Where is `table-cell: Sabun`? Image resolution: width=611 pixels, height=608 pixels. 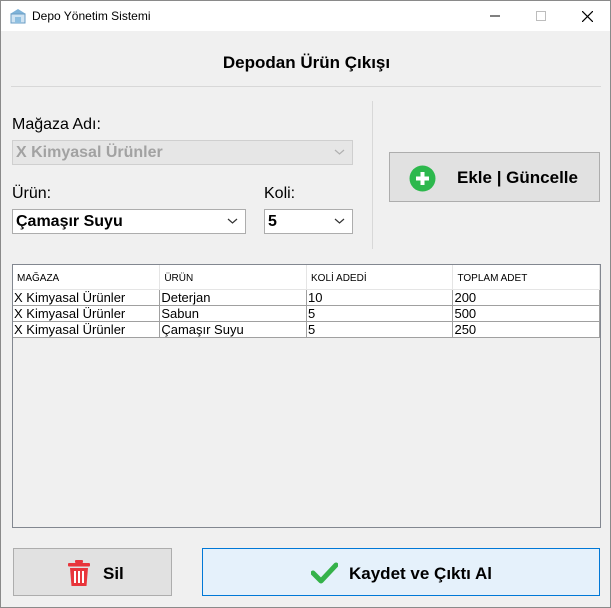
table-cell: Sabun is located at coordinates (233, 313).